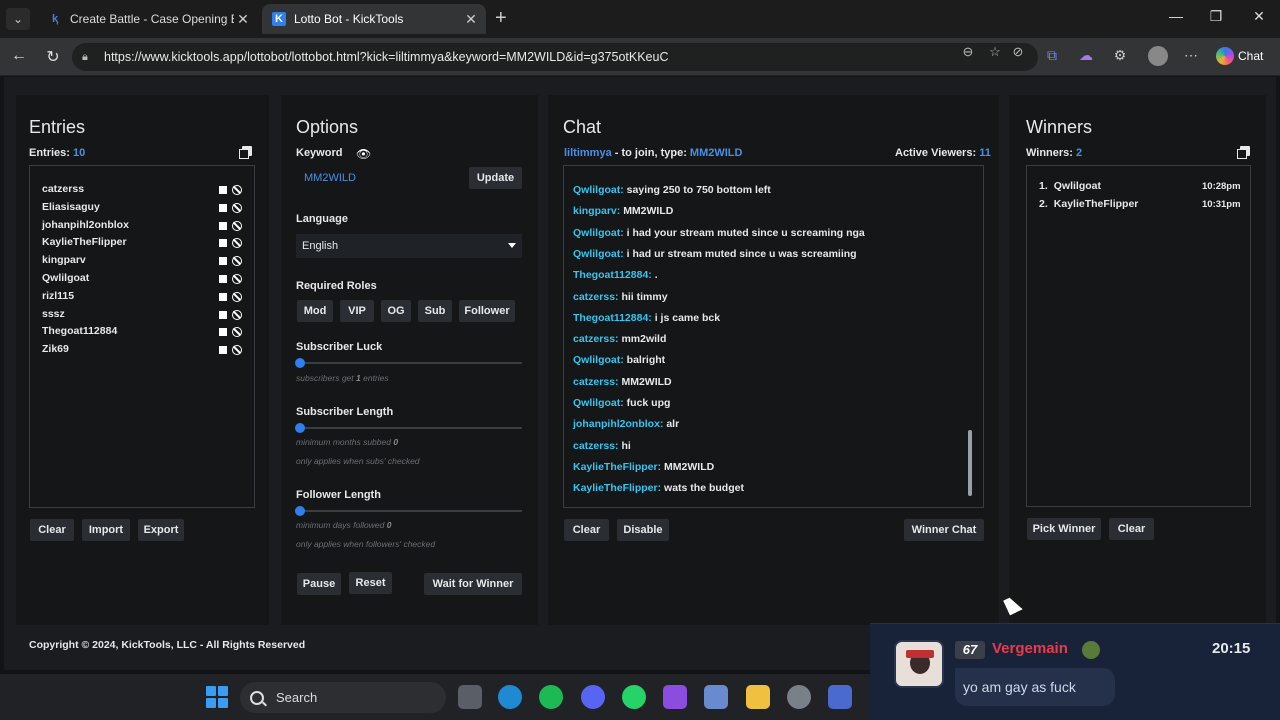  What do you see at coordinates (409, 246) in the screenshot?
I see `language-select: English` at bounding box center [409, 246].